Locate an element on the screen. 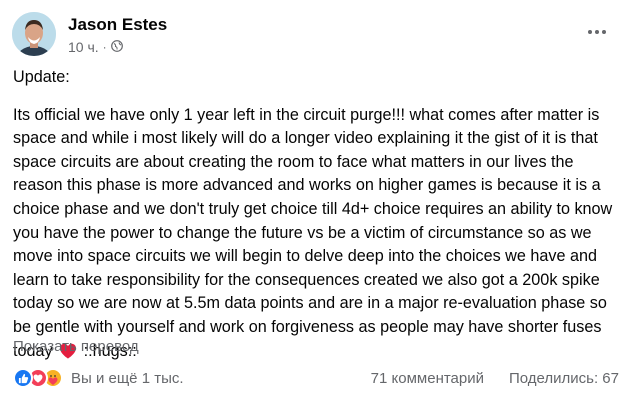 This screenshot has height=400, width=629. reactions-summary: Вы и ещё 1 тыс. is located at coordinates (98, 378).